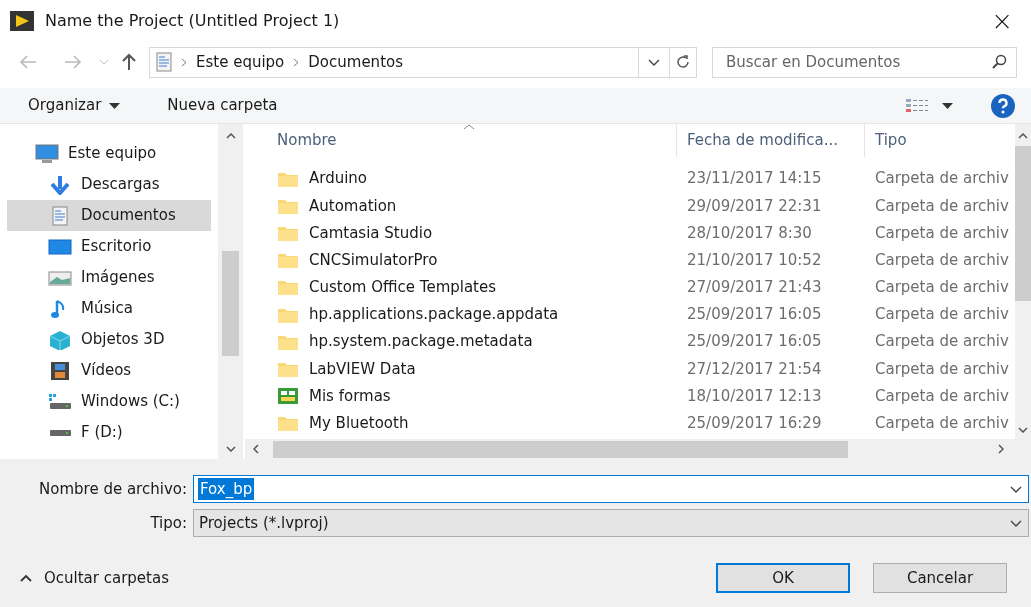  What do you see at coordinates (783, 578) in the screenshot?
I see `ok-button: OK` at bounding box center [783, 578].